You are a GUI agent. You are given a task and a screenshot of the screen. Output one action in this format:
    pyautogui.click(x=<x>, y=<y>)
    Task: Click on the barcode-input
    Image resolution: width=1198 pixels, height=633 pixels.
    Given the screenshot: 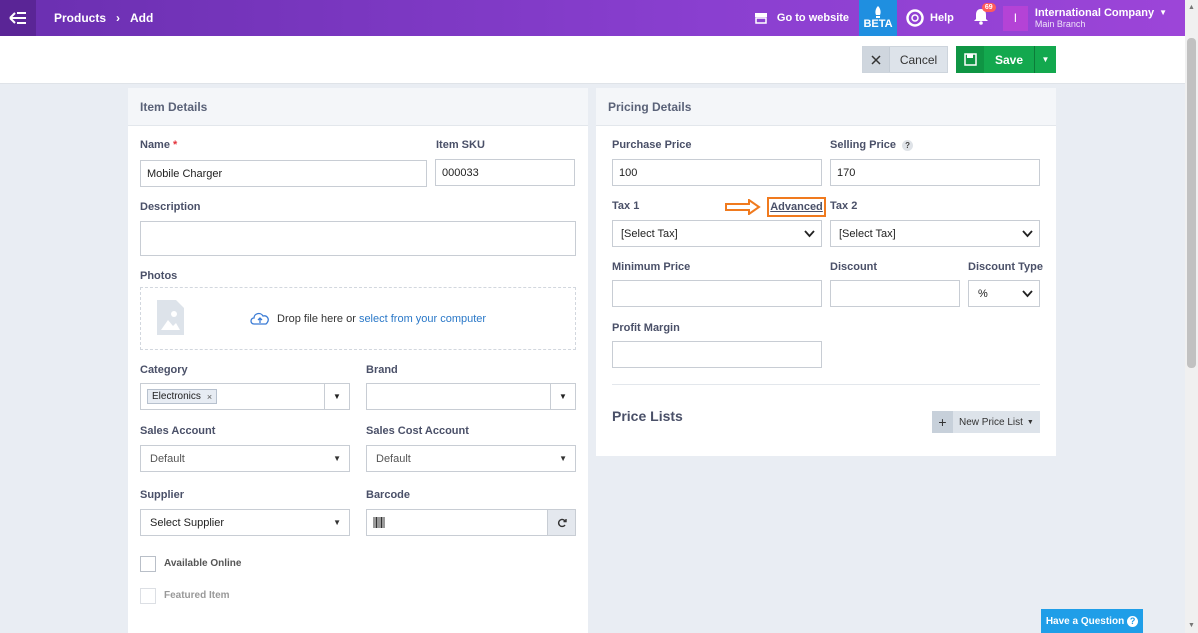 What is the action you would take?
    pyautogui.click(x=471, y=522)
    